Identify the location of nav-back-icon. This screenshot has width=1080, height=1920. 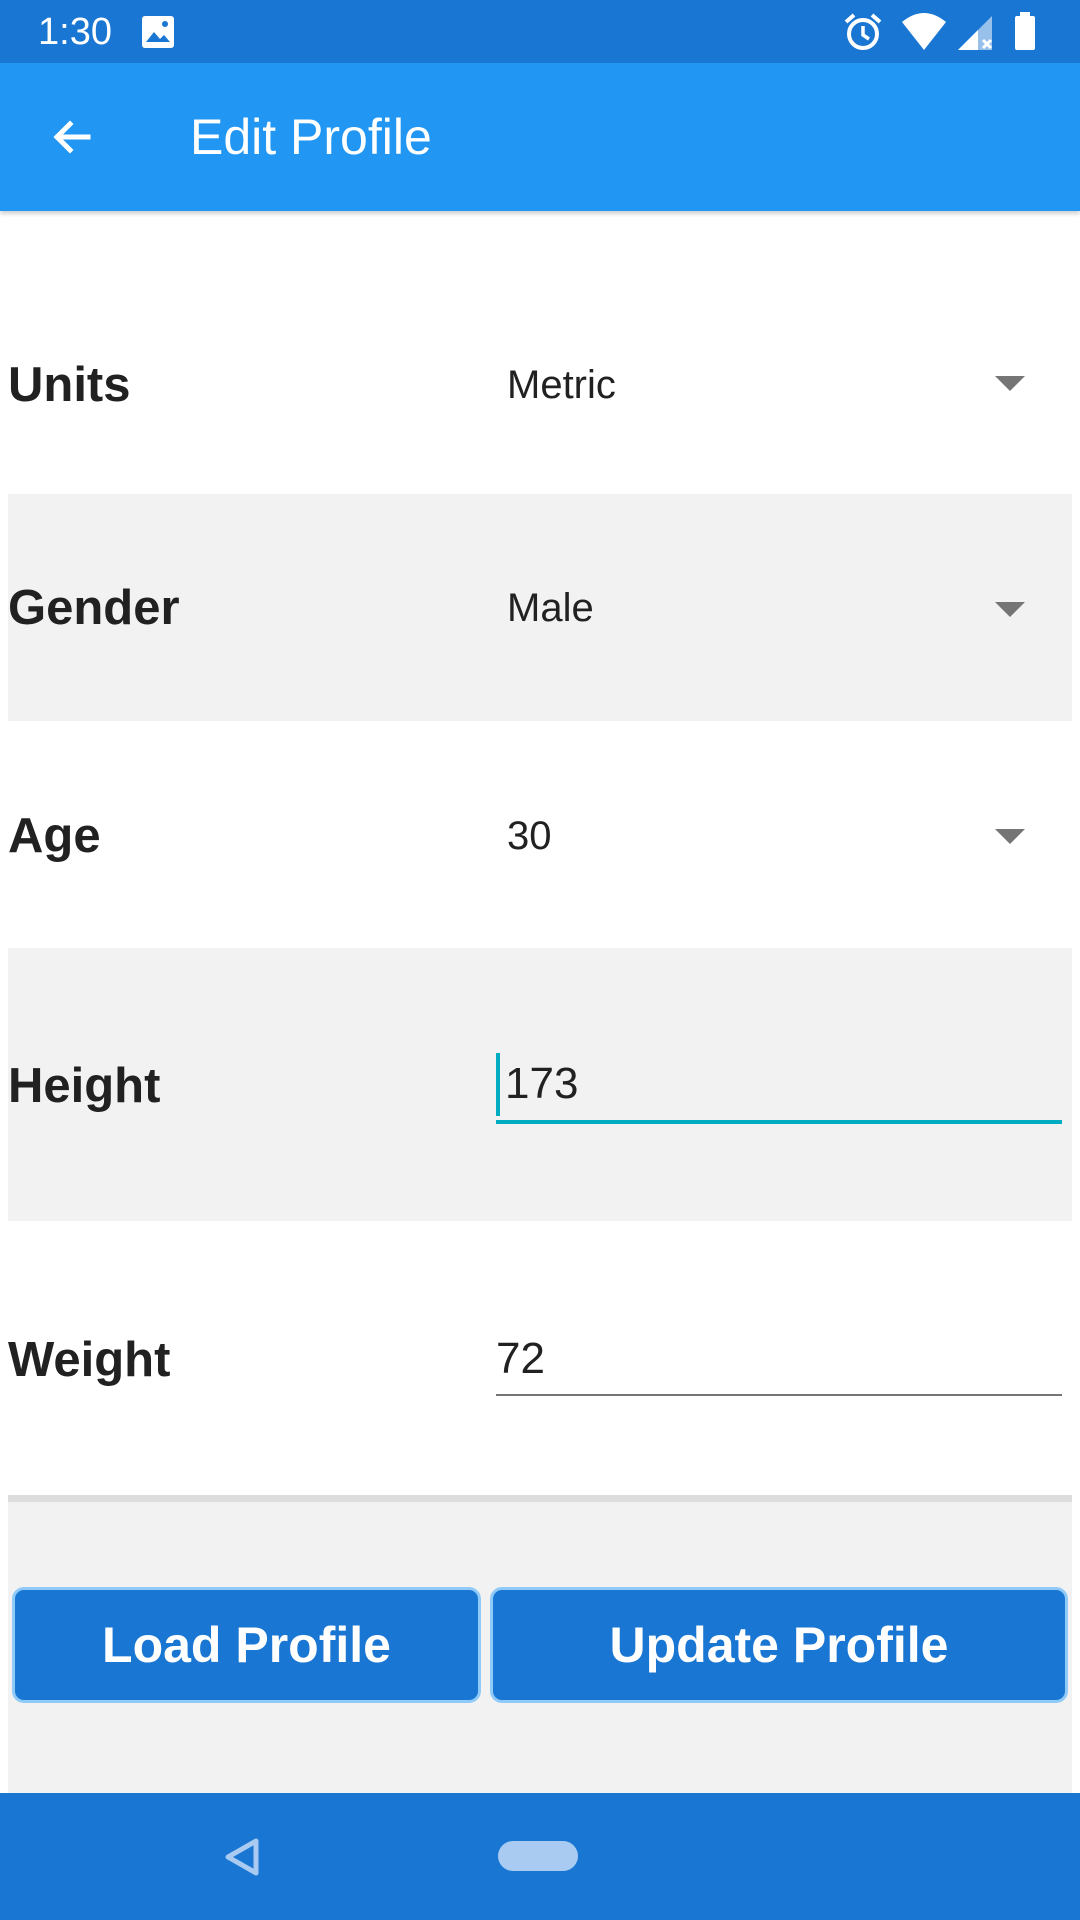
(242, 1857).